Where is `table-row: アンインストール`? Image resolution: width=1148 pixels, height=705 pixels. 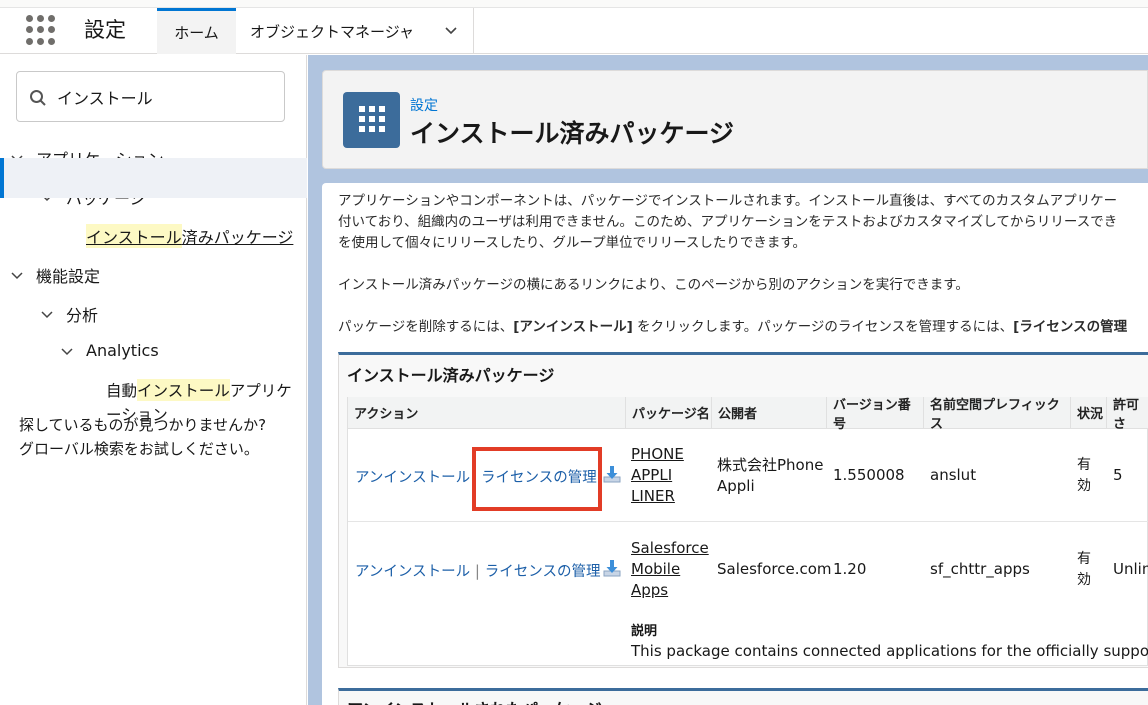
table-row: アンインストール is located at coordinates (412, 478).